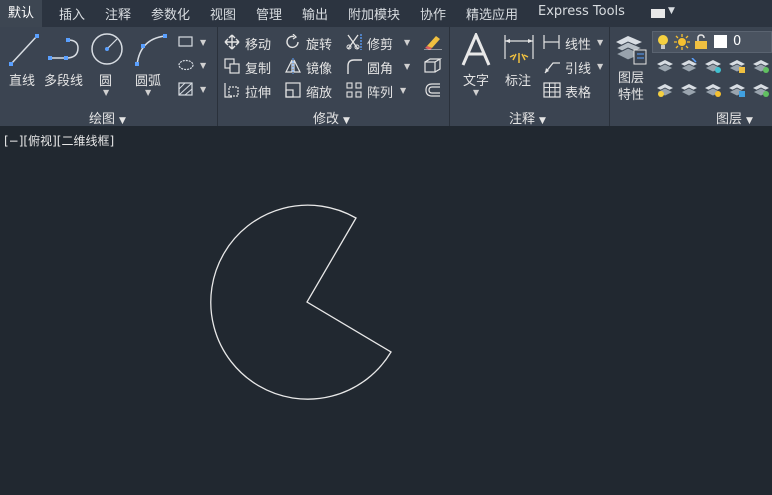 This screenshot has width=772, height=495. Describe the element at coordinates (203, 42) in the screenshot. I see `rectangle-dropdown-icon: ▼` at that location.